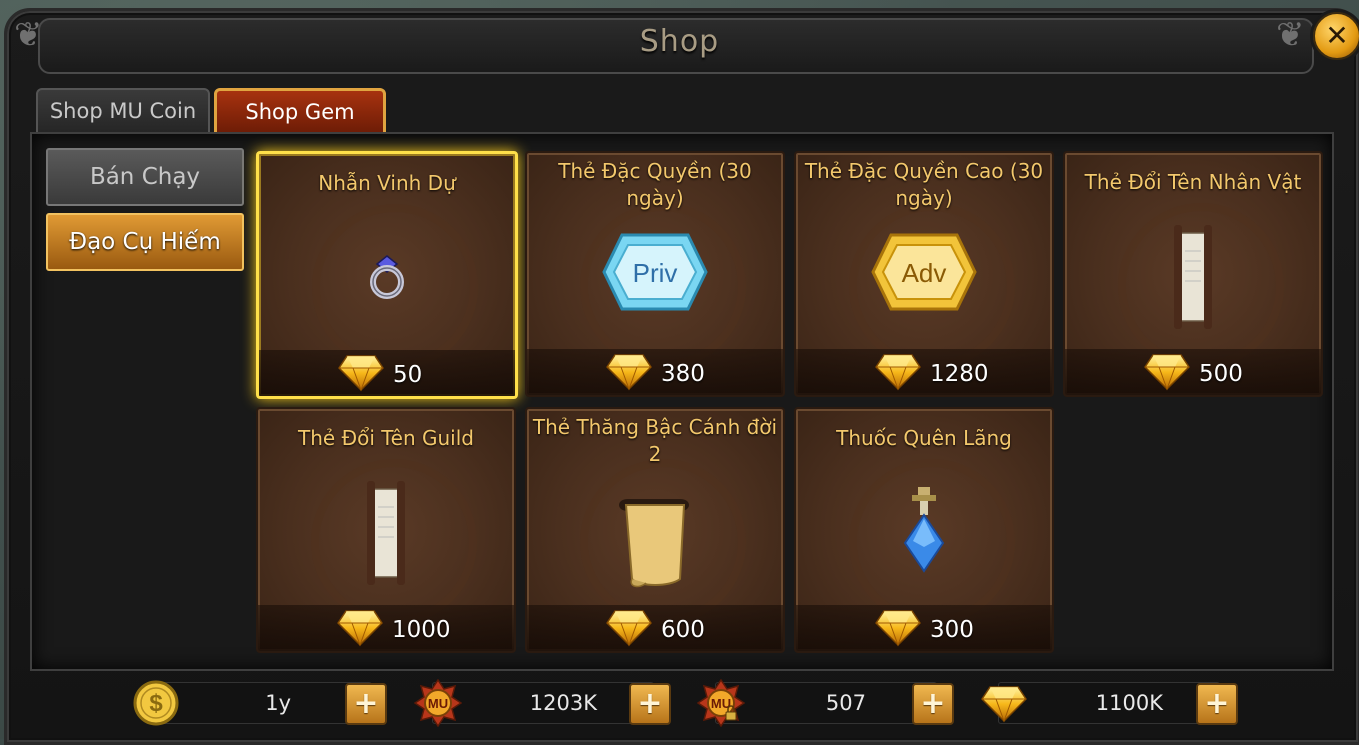 The image size is (1359, 745). What do you see at coordinates (683, 374) in the screenshot?
I see `item-price: 380` at bounding box center [683, 374].